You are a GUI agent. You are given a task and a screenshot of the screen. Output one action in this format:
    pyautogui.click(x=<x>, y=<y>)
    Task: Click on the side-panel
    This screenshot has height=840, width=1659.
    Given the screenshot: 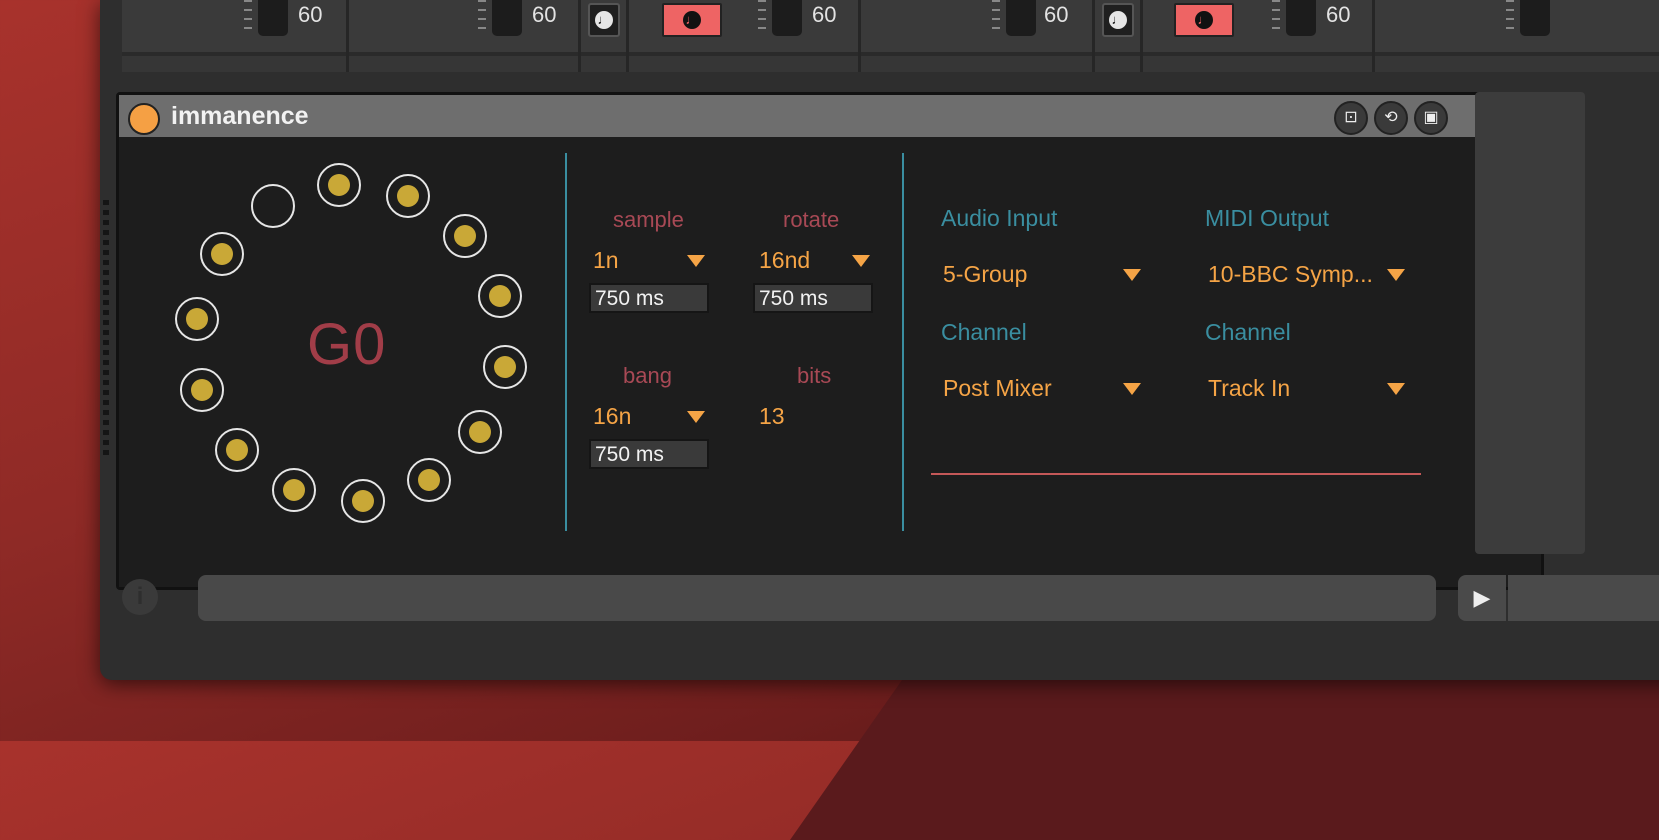 What is the action you would take?
    pyautogui.click(x=1530, y=323)
    